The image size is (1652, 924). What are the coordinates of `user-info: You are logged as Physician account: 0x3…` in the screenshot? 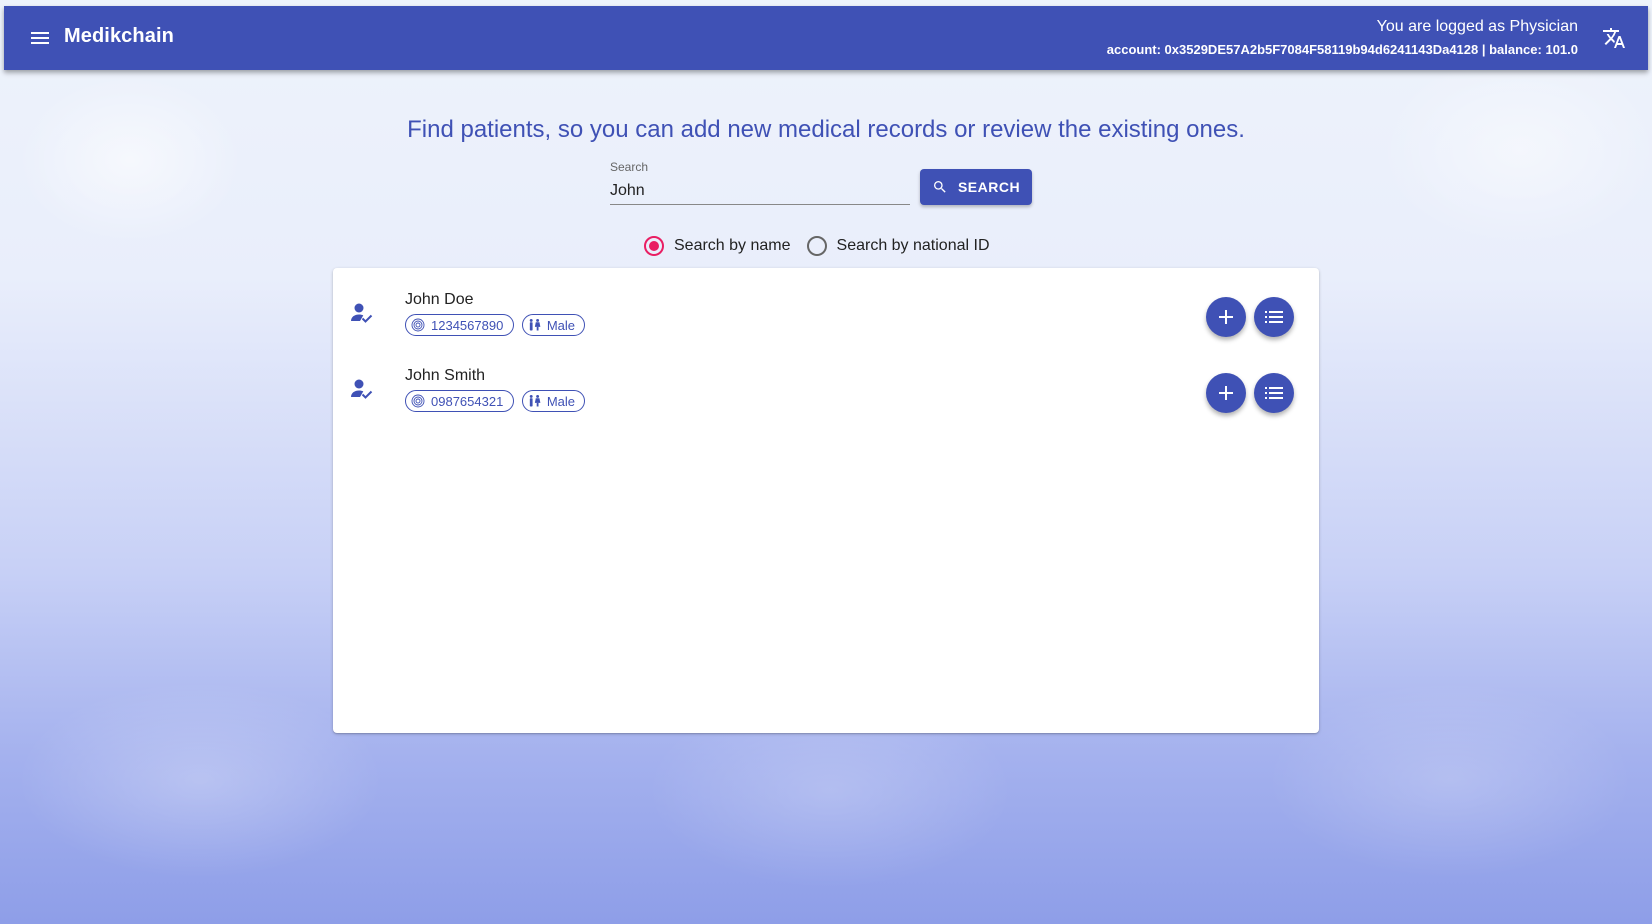 It's located at (1342, 38).